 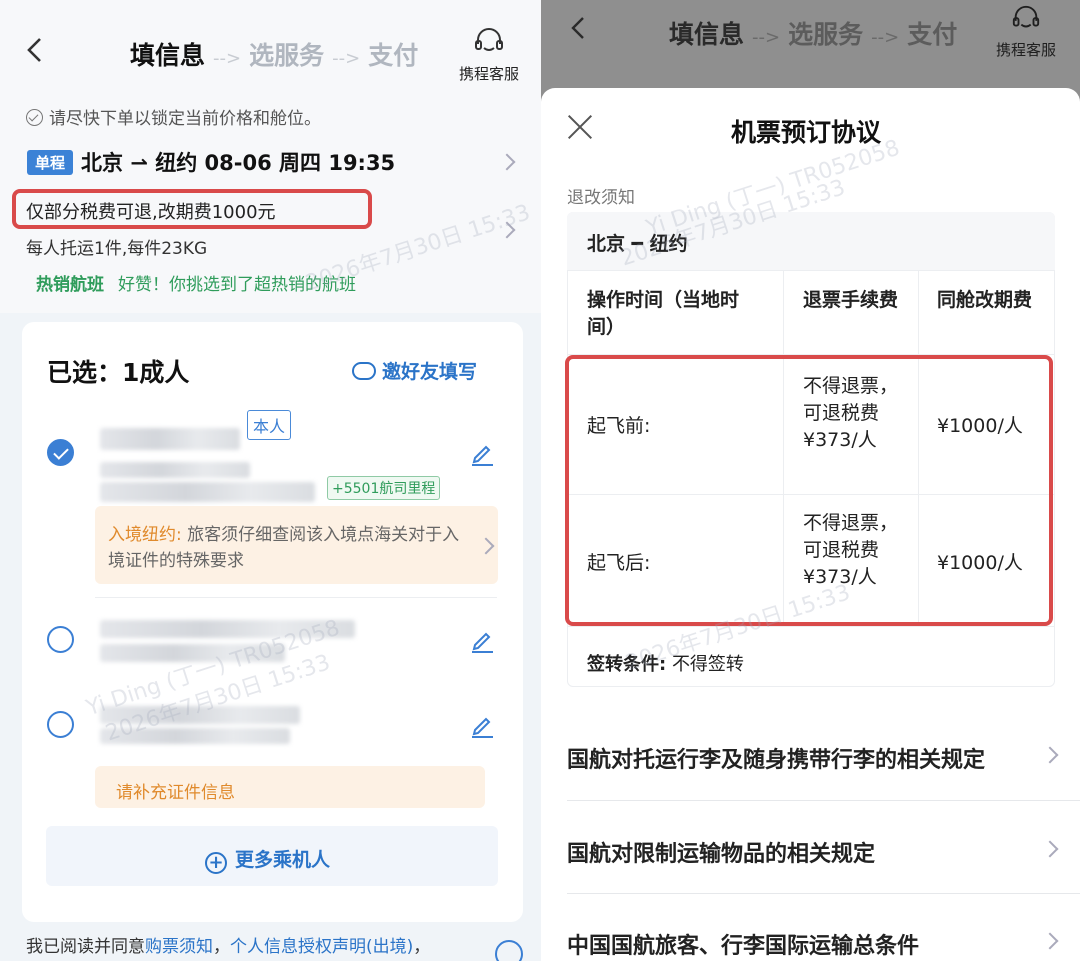 What do you see at coordinates (509, 950) in the screenshot?
I see `agreement-radio` at bounding box center [509, 950].